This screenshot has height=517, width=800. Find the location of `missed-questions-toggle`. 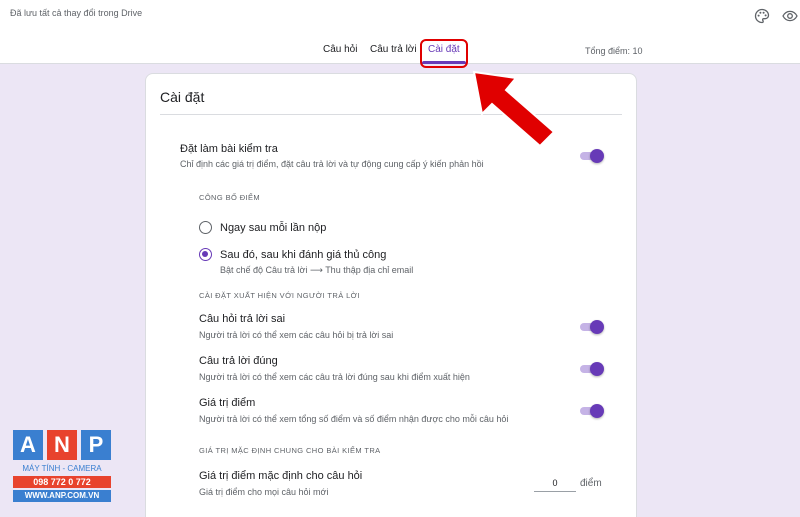

missed-questions-toggle is located at coordinates (591, 327).